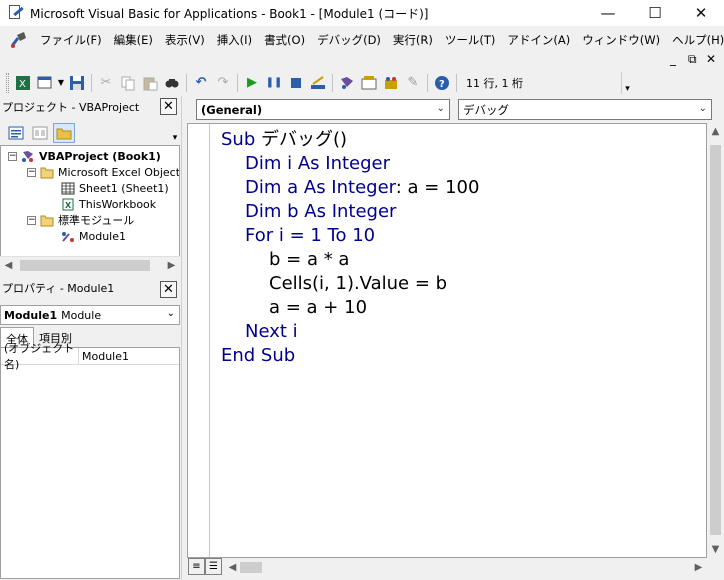 The image size is (724, 580). I want to click on property-row: (オブジェクト名) Module1, so click(90, 356).